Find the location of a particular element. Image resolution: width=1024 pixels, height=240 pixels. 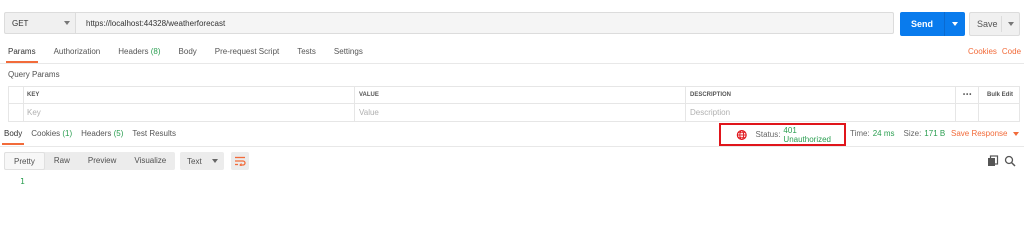

tab-response-headers: Headers (5) is located at coordinates (102, 134).